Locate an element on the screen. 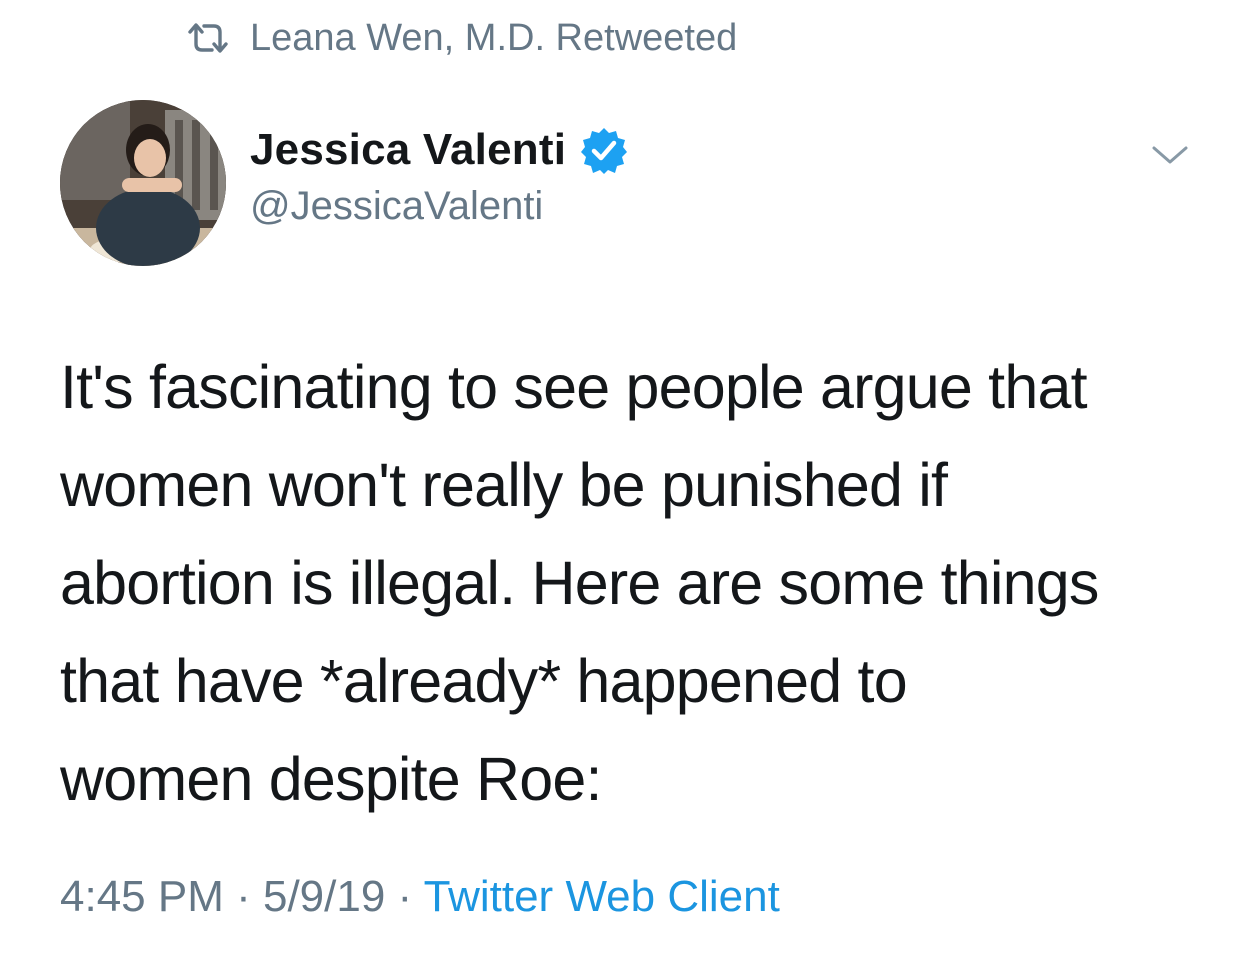 The image size is (1242, 975). author-name: Jessica Valenti is located at coordinates (408, 150).